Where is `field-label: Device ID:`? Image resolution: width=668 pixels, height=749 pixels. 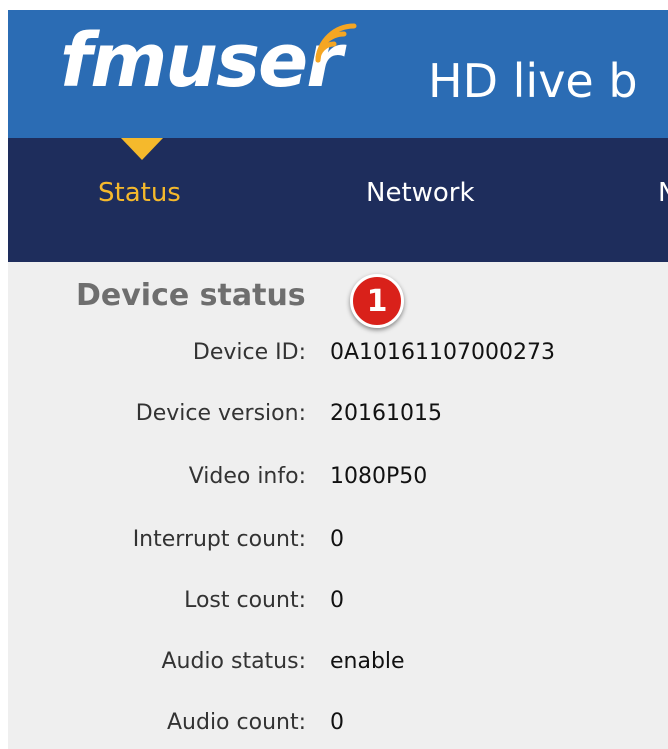 field-label: Device ID: is located at coordinates (249, 352).